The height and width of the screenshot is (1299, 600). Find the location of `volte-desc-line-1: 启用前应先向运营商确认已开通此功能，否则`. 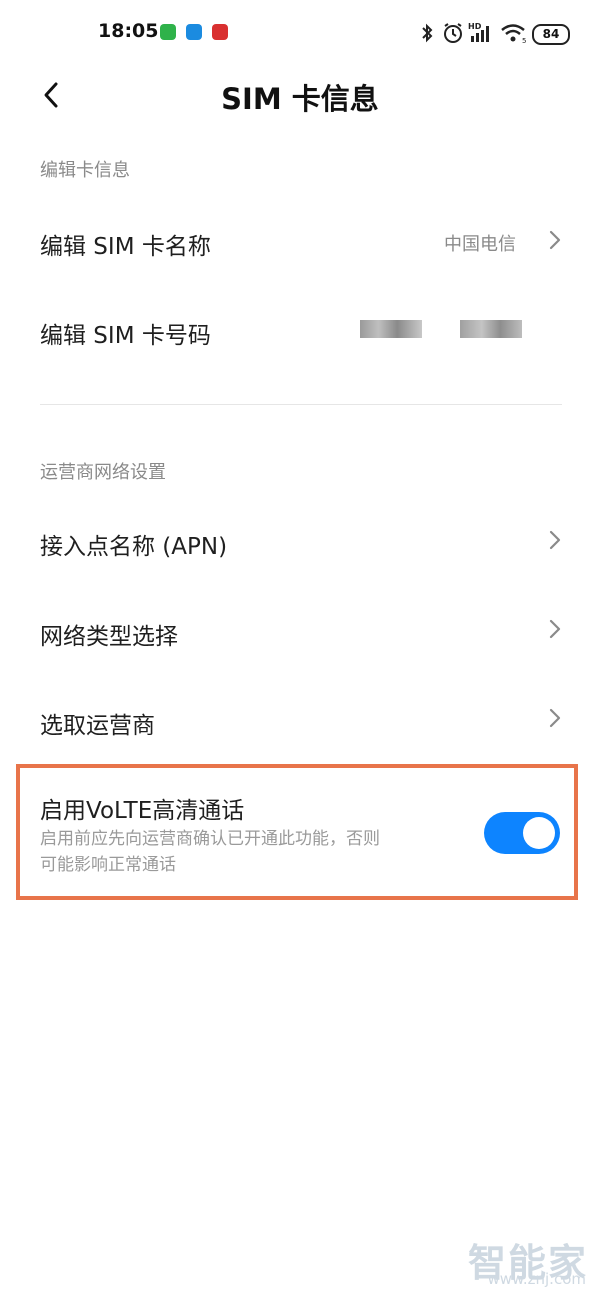

volte-desc-line-1: 启用前应先向运营商确认已开通此功能，否则 is located at coordinates (210, 839).